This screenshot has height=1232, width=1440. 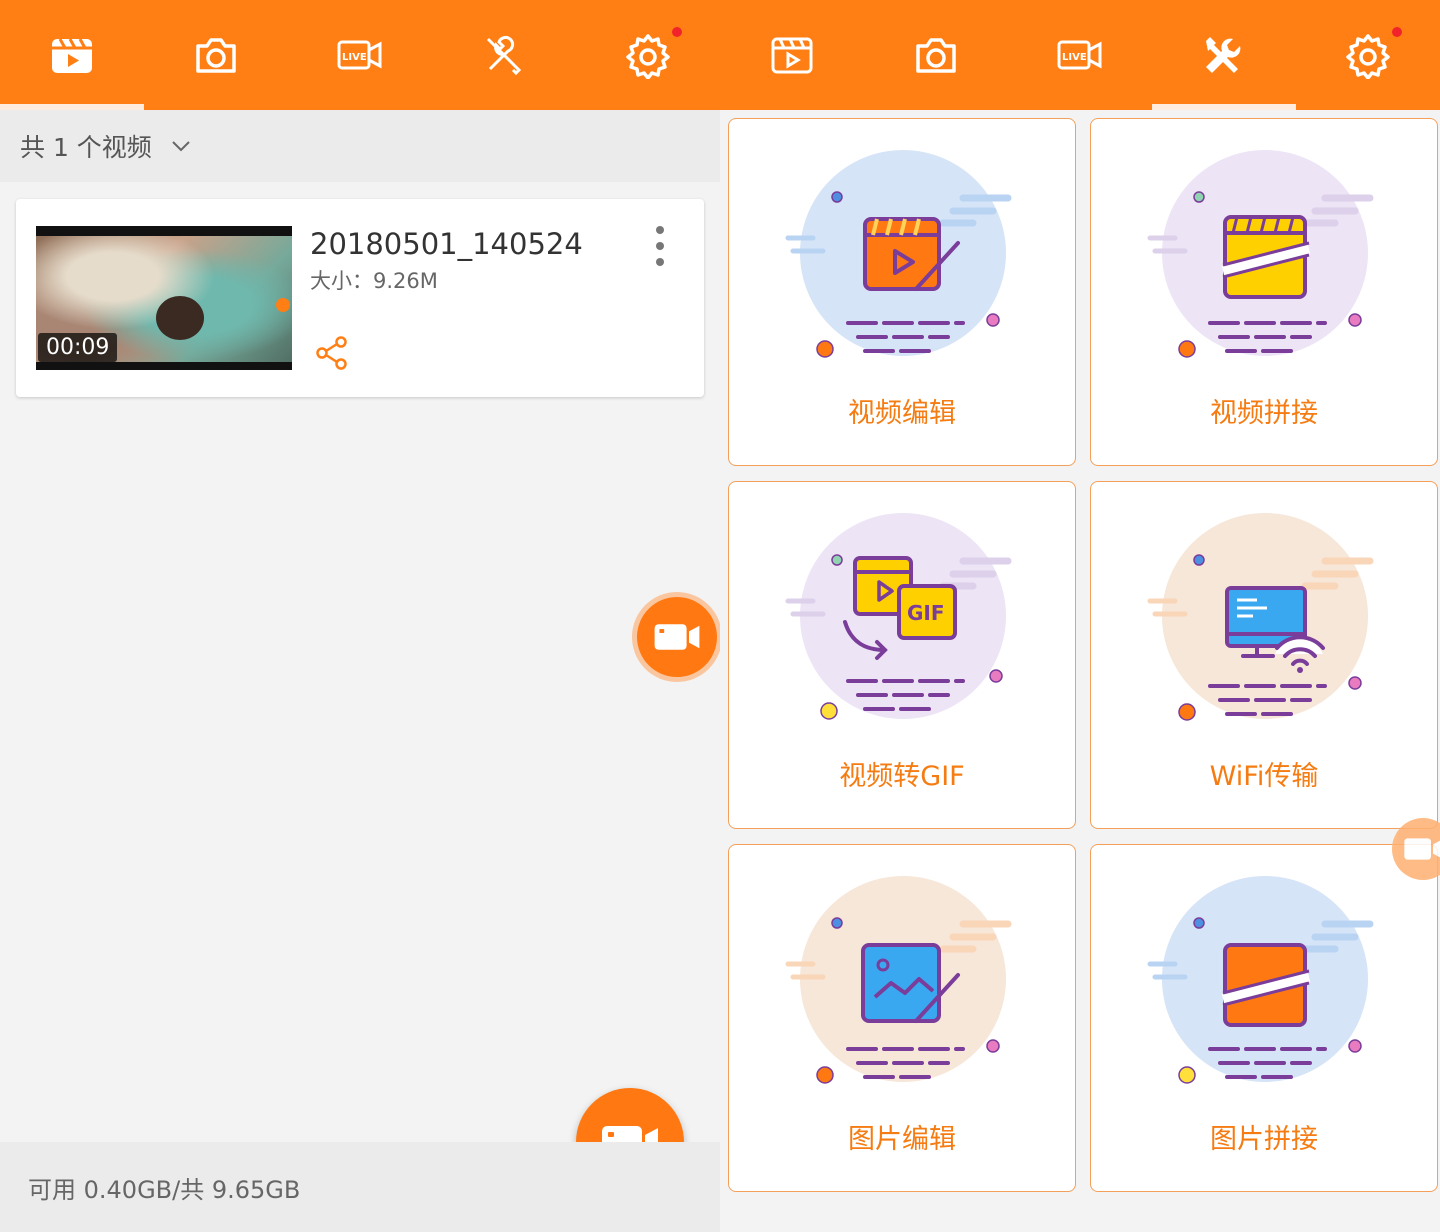 I want to click on storage-status: 可用 0.40GB/共 9.65GB, so click(x=360, y=1187).